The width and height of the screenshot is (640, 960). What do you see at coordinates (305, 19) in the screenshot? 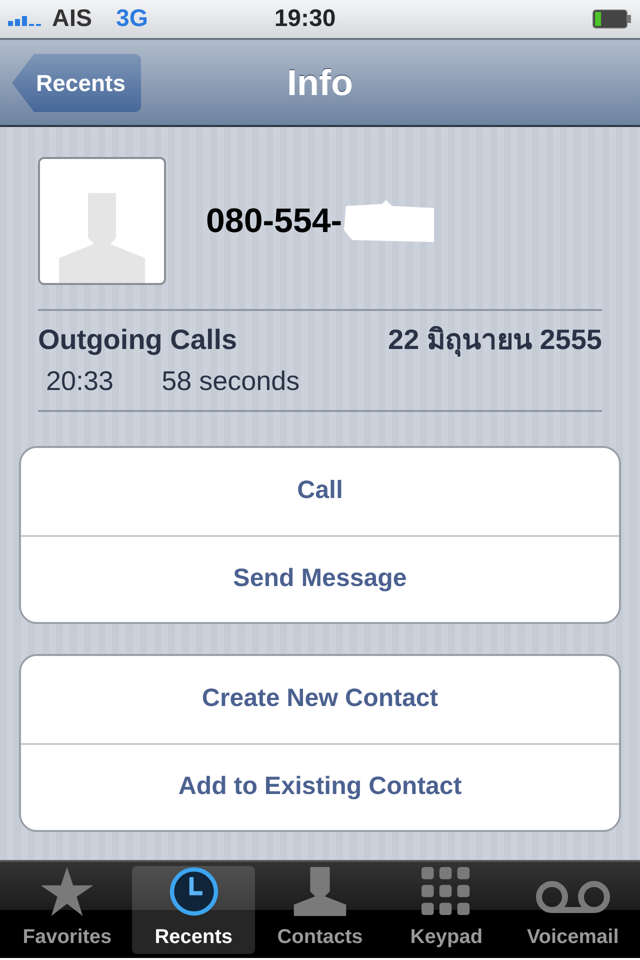
I see `status-time: 19:30` at bounding box center [305, 19].